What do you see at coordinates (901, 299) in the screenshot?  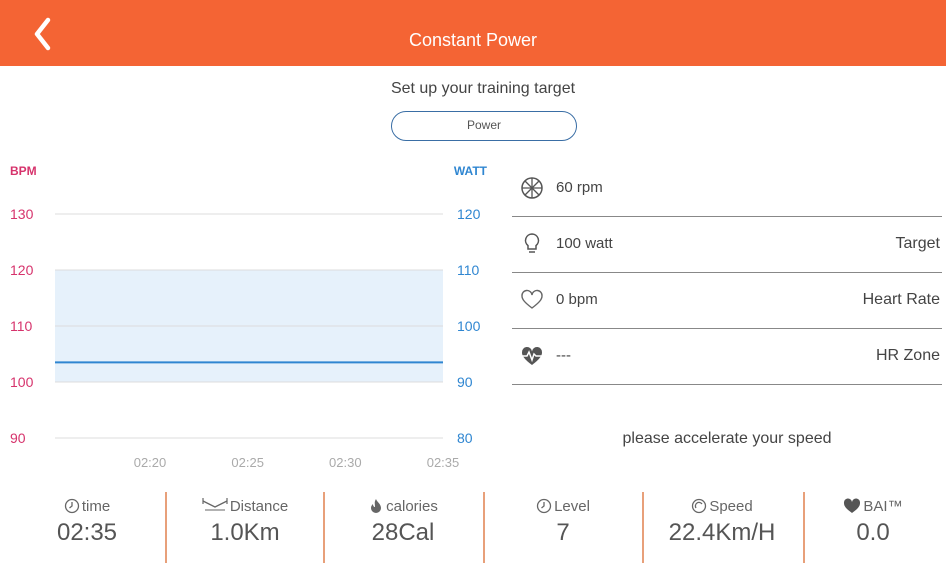 I see `heart-rate-label: Heart Rate` at bounding box center [901, 299].